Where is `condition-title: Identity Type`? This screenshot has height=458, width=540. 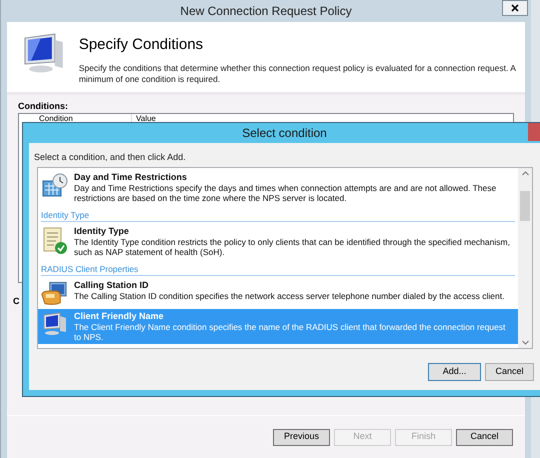
condition-title: Identity Type is located at coordinates (102, 231).